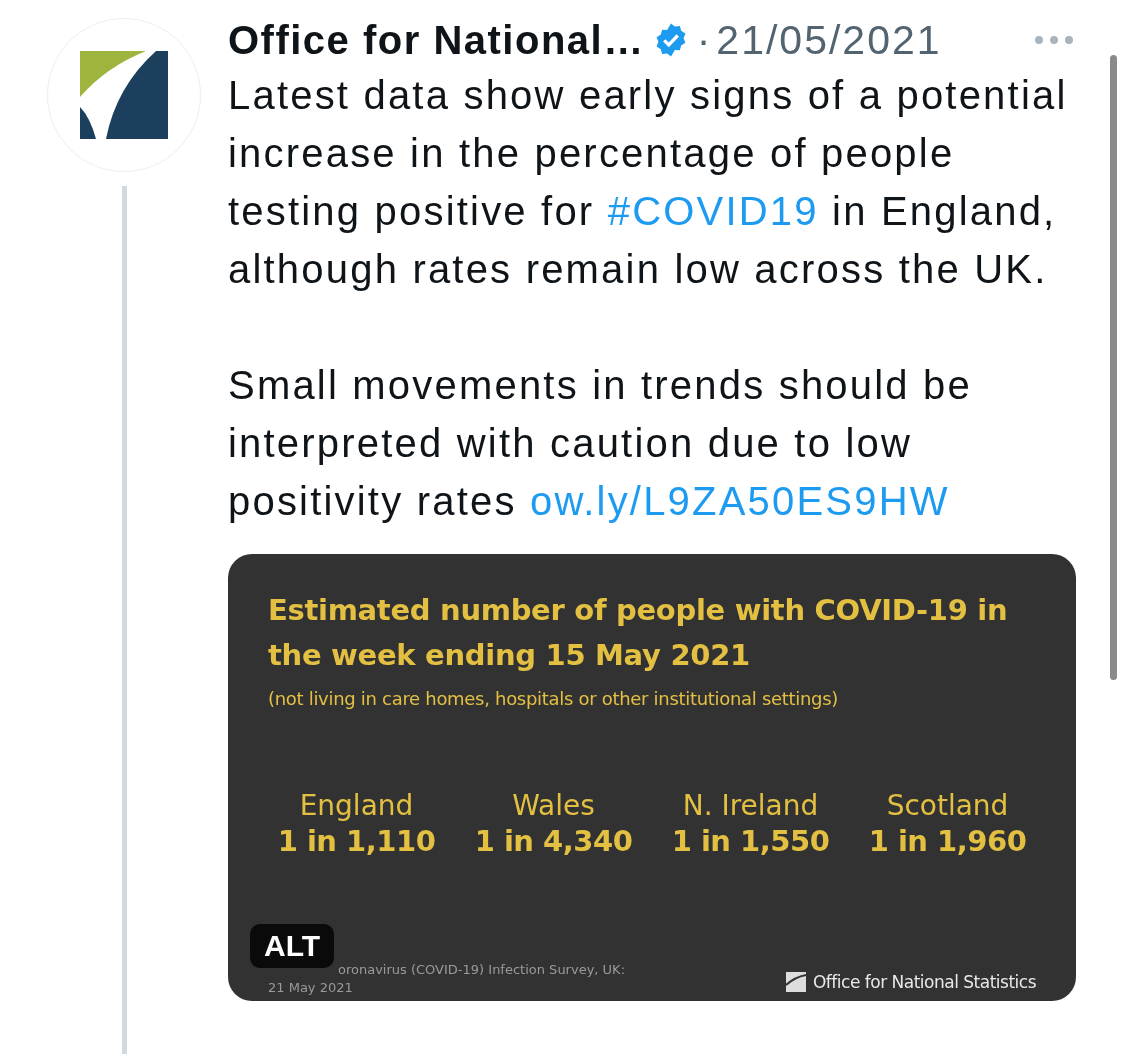 This screenshot has width=1125, height=1054. Describe the element at coordinates (356, 805) in the screenshot. I see `region-name: England` at that location.